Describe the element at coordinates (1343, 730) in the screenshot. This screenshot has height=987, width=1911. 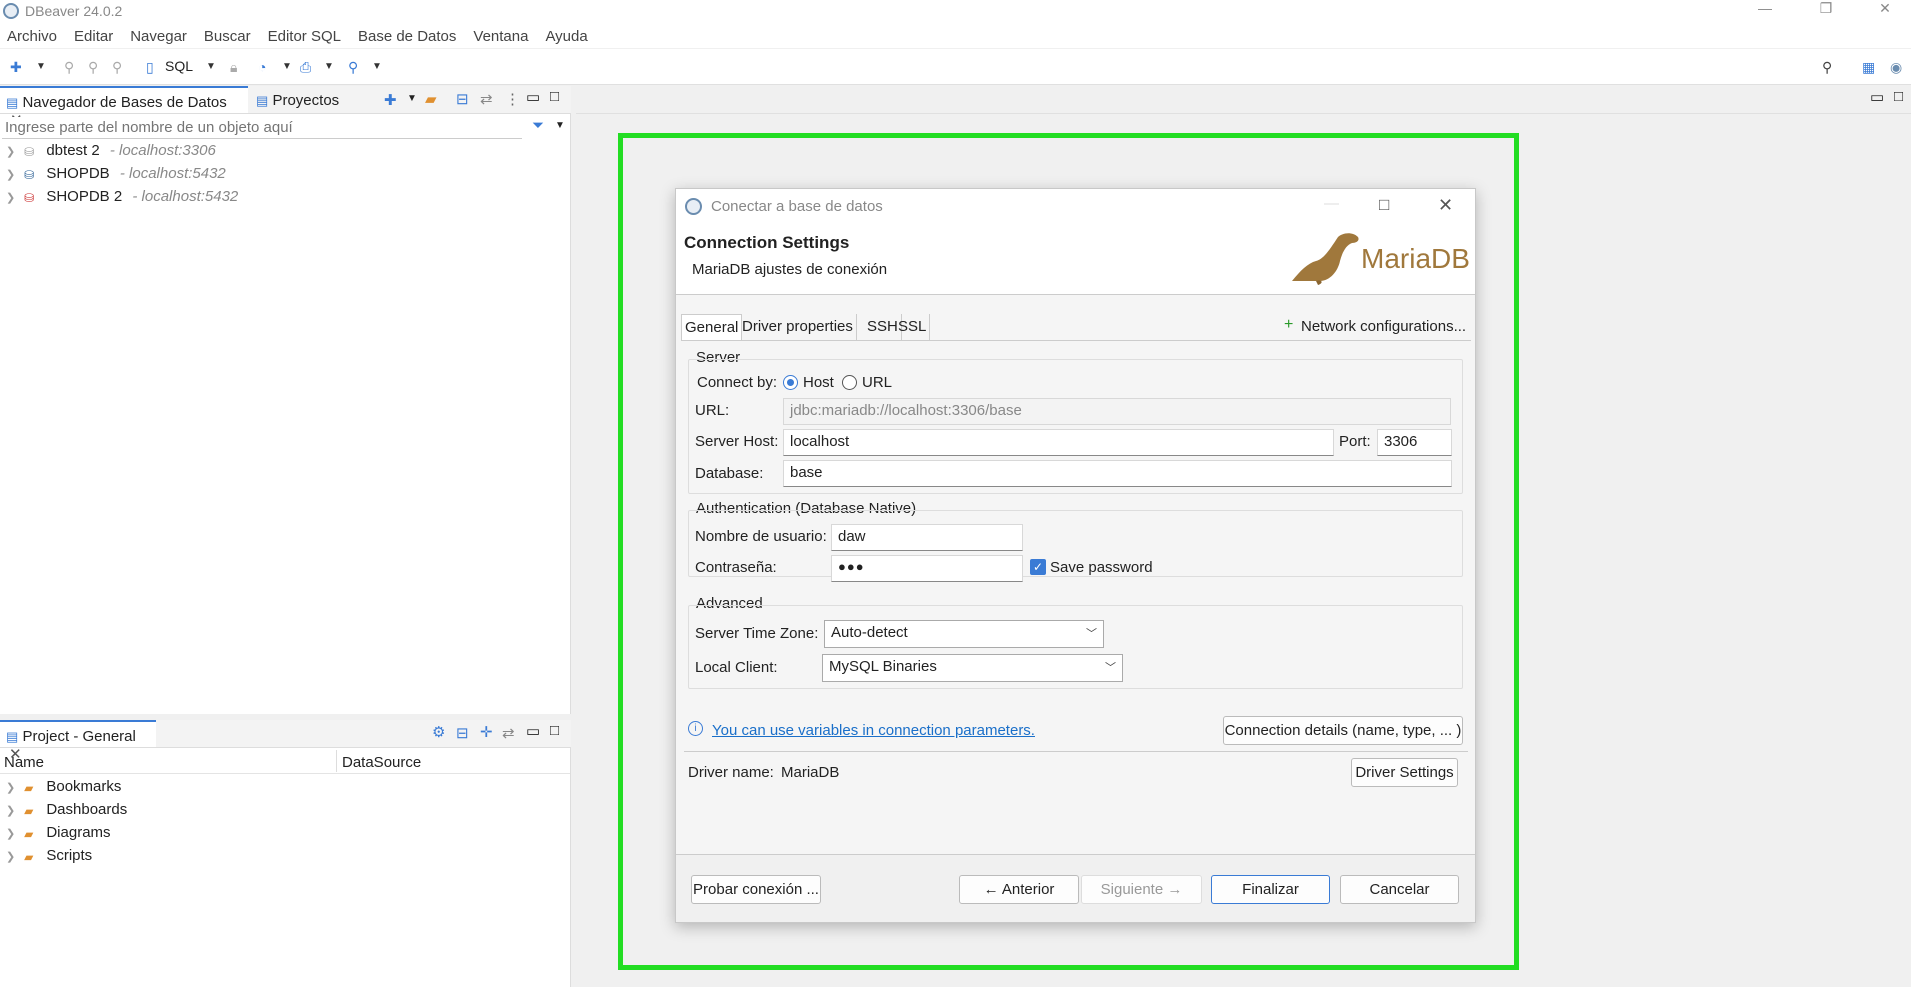
I see `connection-details-button: Connection details (name, type, ... )` at that location.